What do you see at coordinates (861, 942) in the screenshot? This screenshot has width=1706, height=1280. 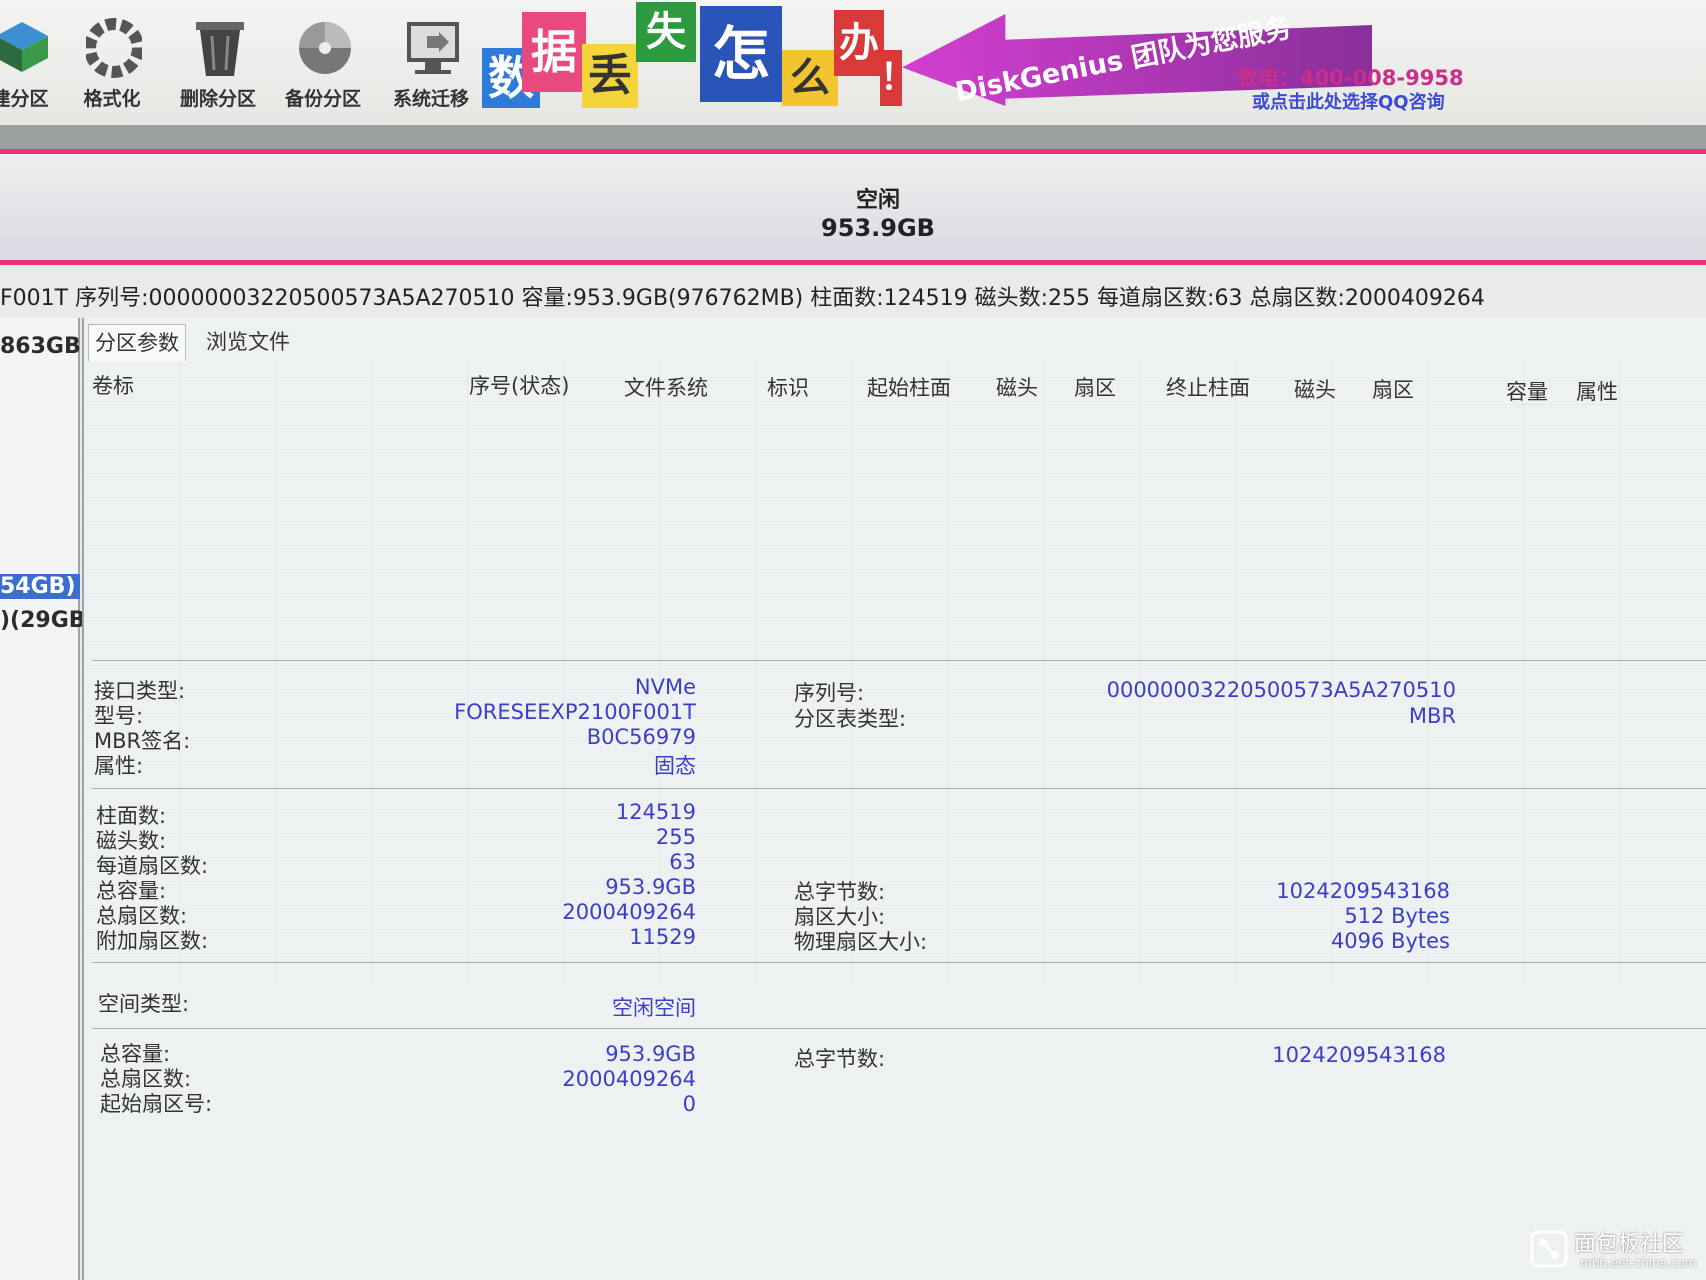 I see `physical-sector-size-label: 物理扇区大小:` at bounding box center [861, 942].